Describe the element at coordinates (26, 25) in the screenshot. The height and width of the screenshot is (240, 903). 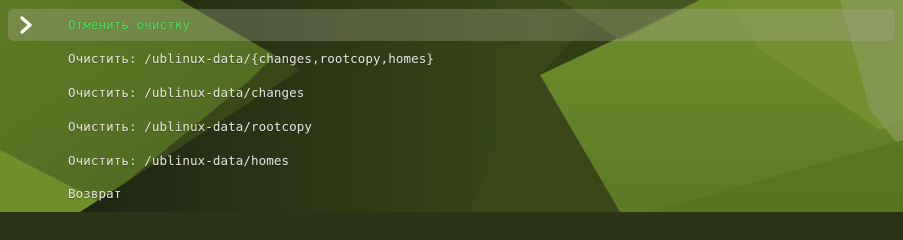
I see `chevron-right-icon` at that location.